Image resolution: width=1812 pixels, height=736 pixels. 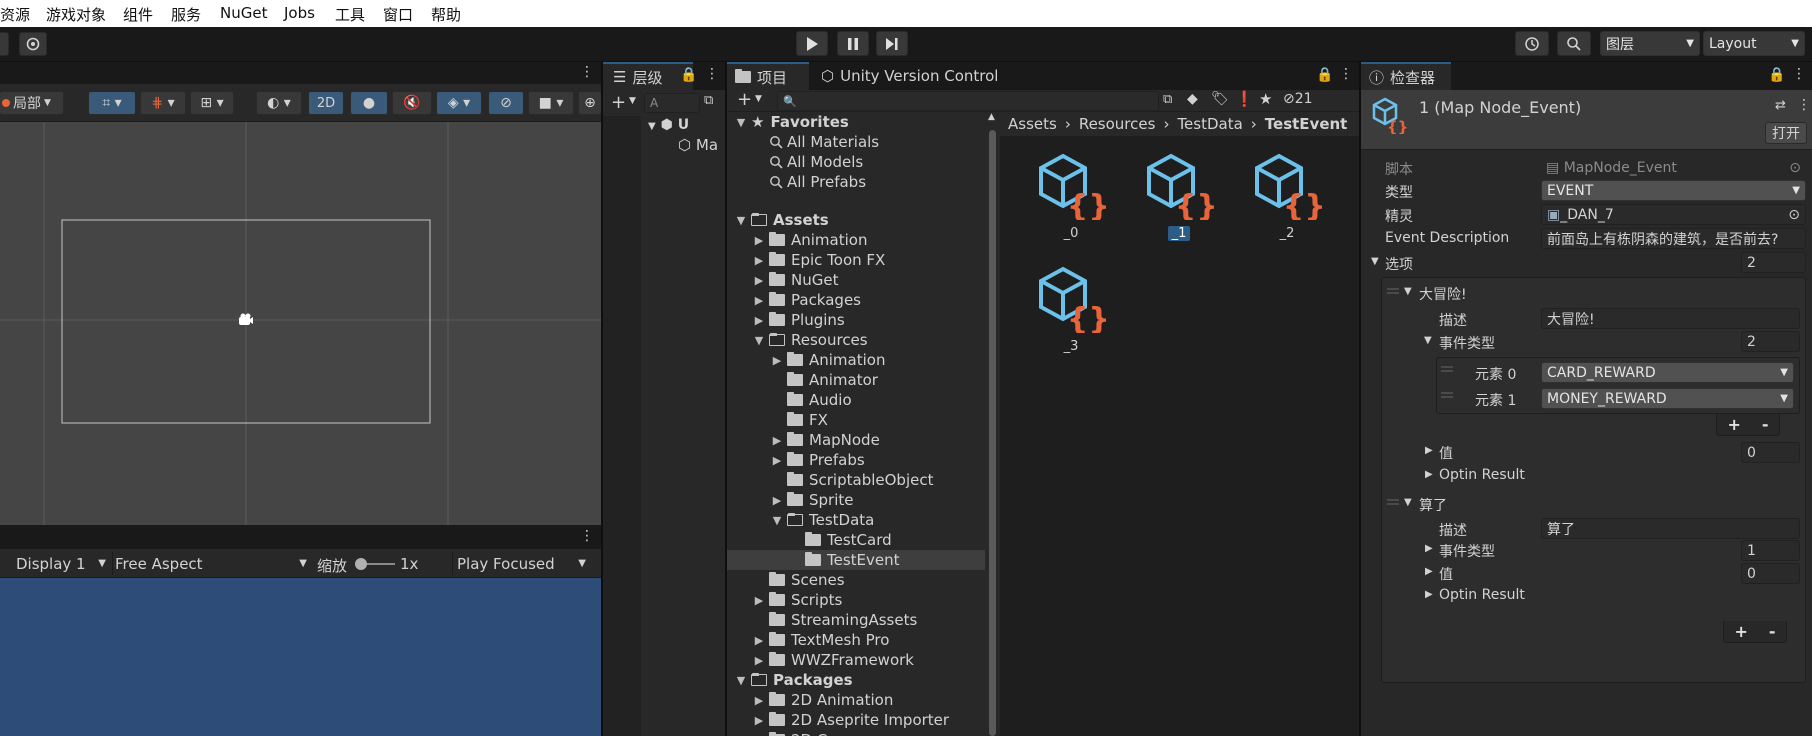 I want to click on asset-item: {} _0, so click(x=1071, y=196).